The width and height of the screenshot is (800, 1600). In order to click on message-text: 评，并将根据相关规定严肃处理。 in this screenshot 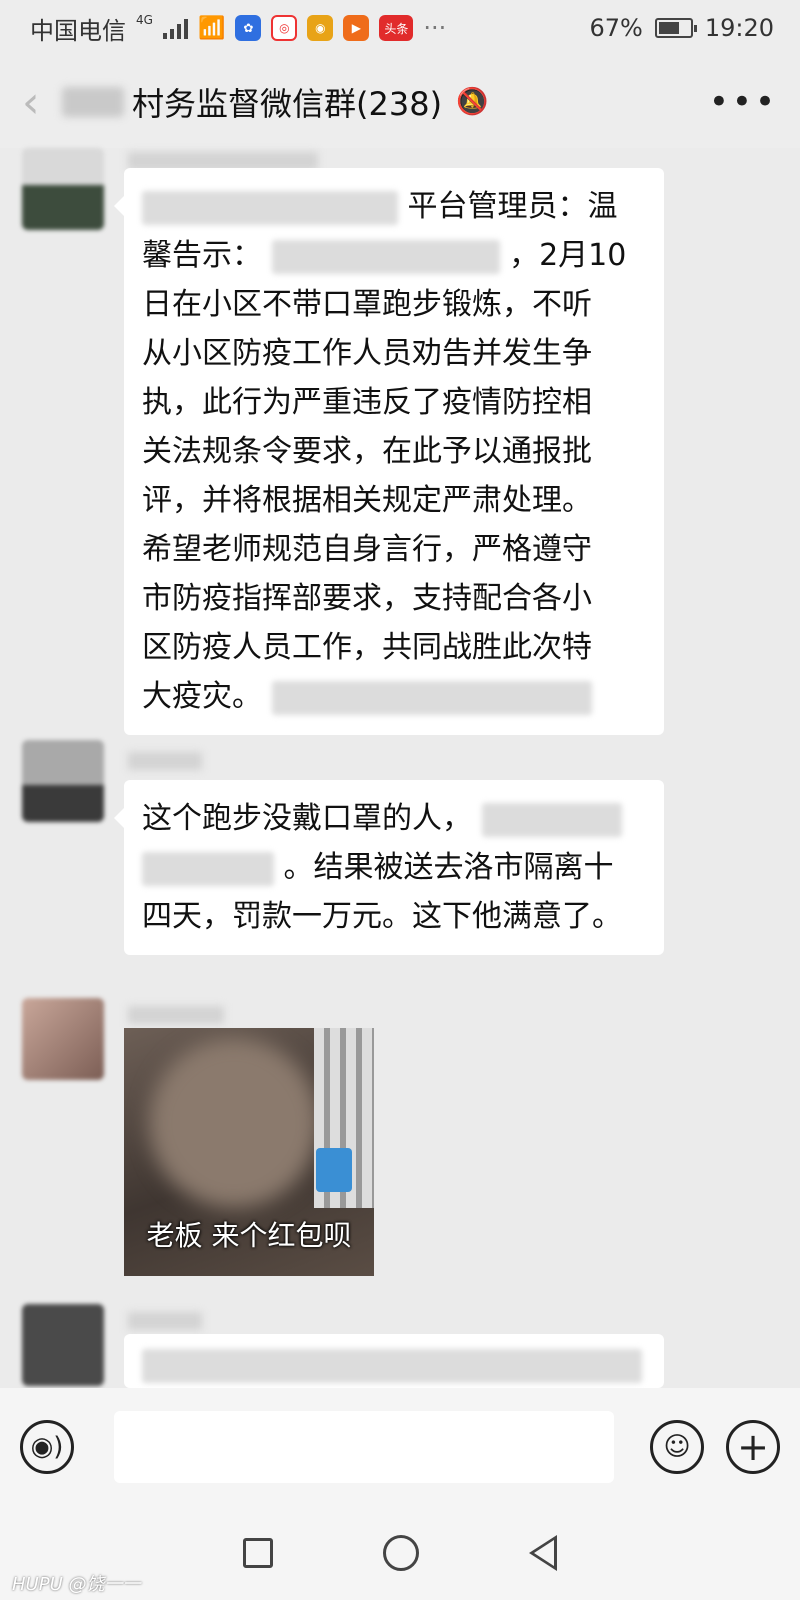, I will do `click(367, 500)`.